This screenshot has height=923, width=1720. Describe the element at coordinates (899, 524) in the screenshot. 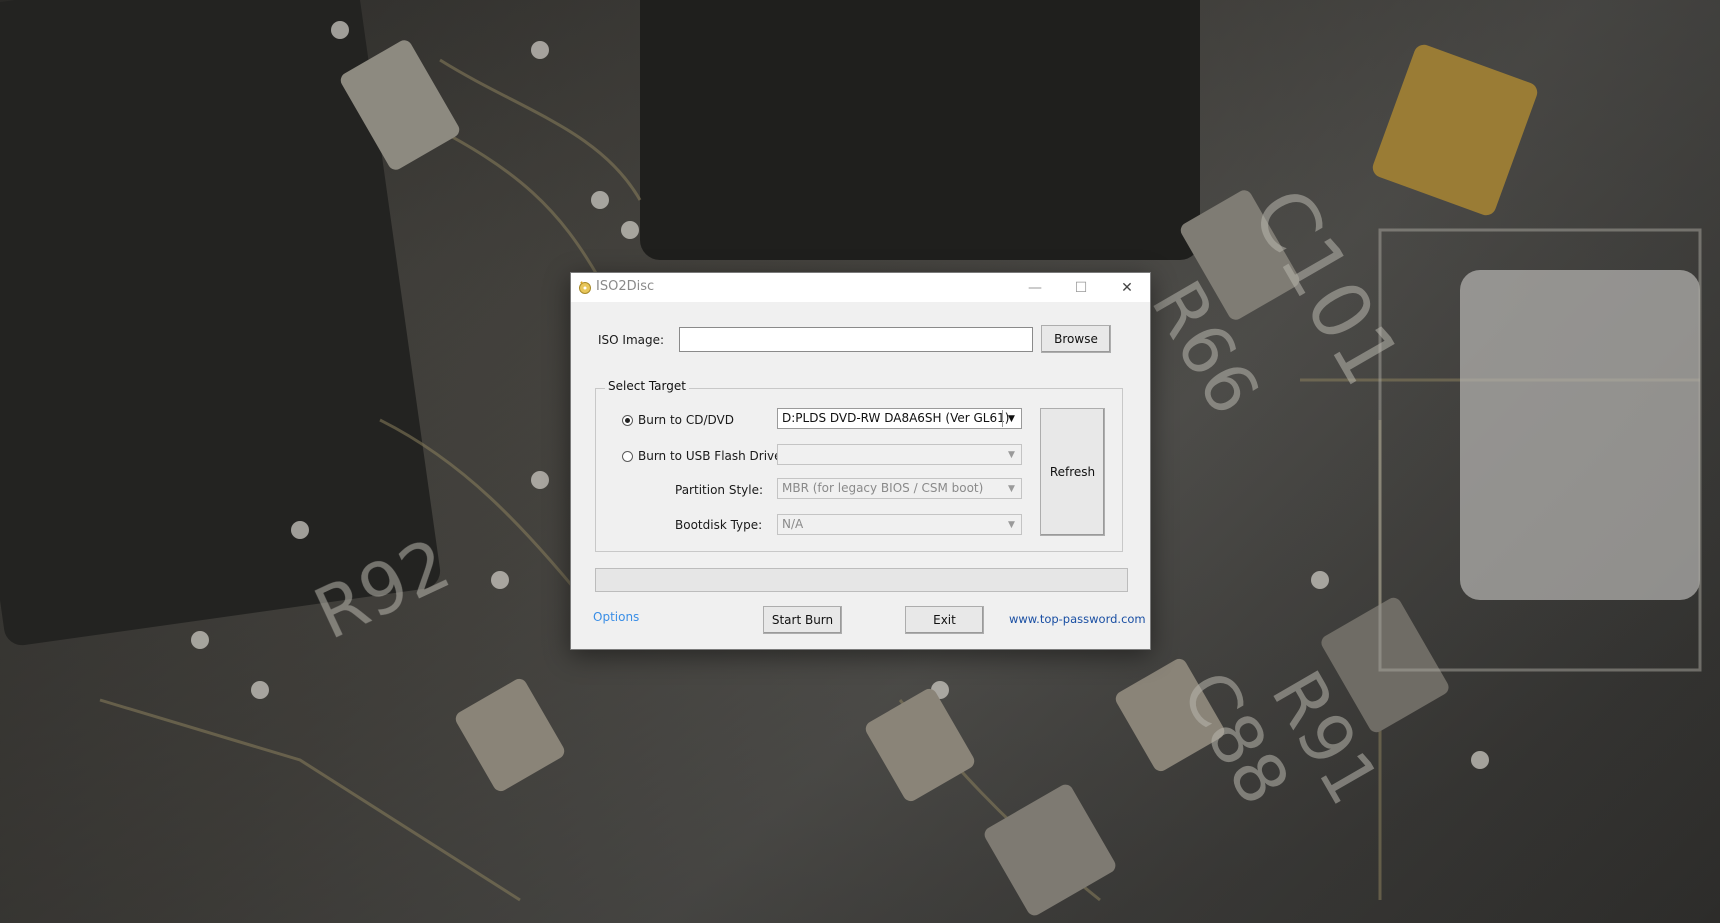

I see `bootdisk-type-select: N/A ▼` at that location.